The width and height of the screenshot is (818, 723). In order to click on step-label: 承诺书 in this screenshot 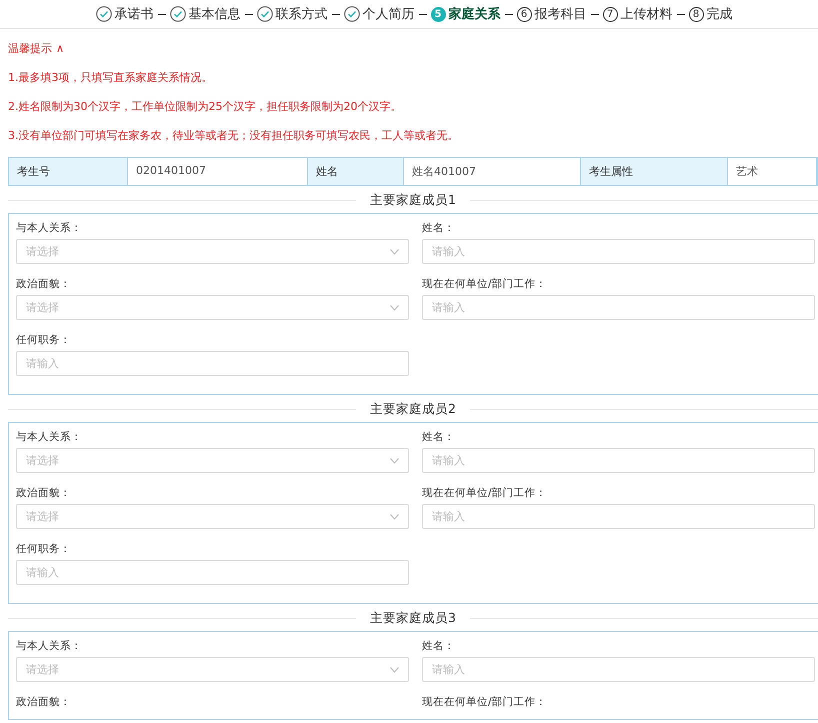, I will do `click(134, 14)`.